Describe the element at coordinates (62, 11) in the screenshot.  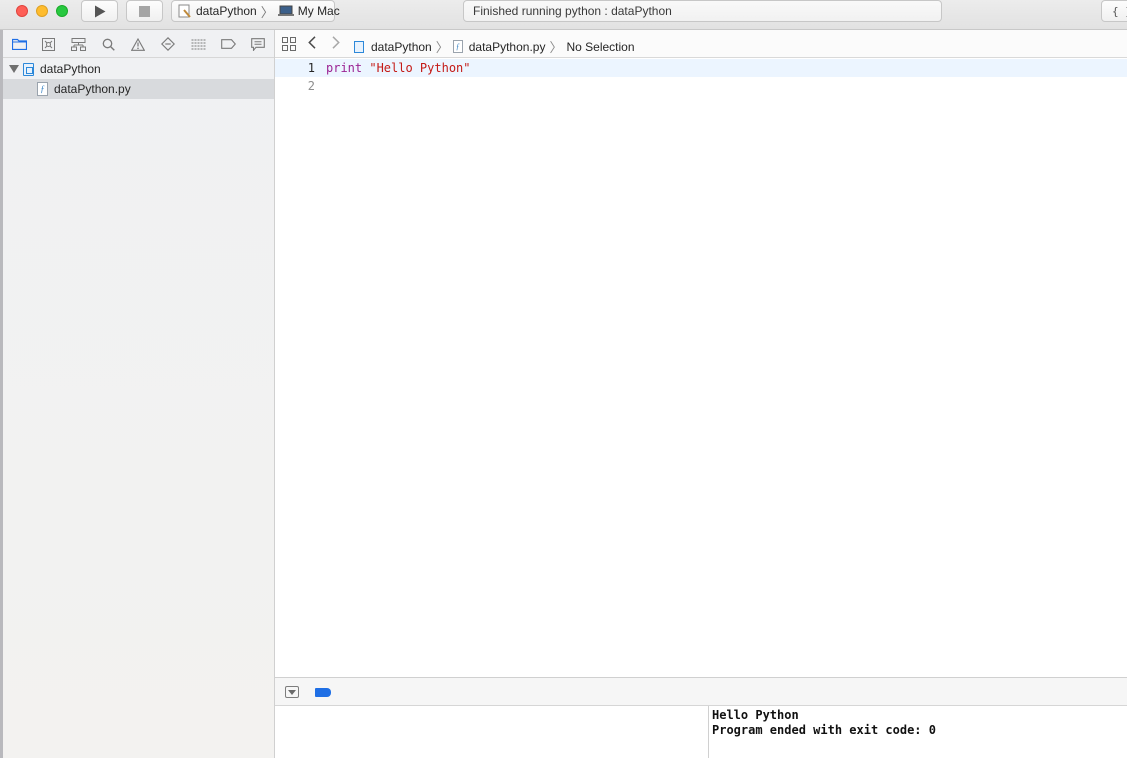
I see `zoom-window-button` at that location.